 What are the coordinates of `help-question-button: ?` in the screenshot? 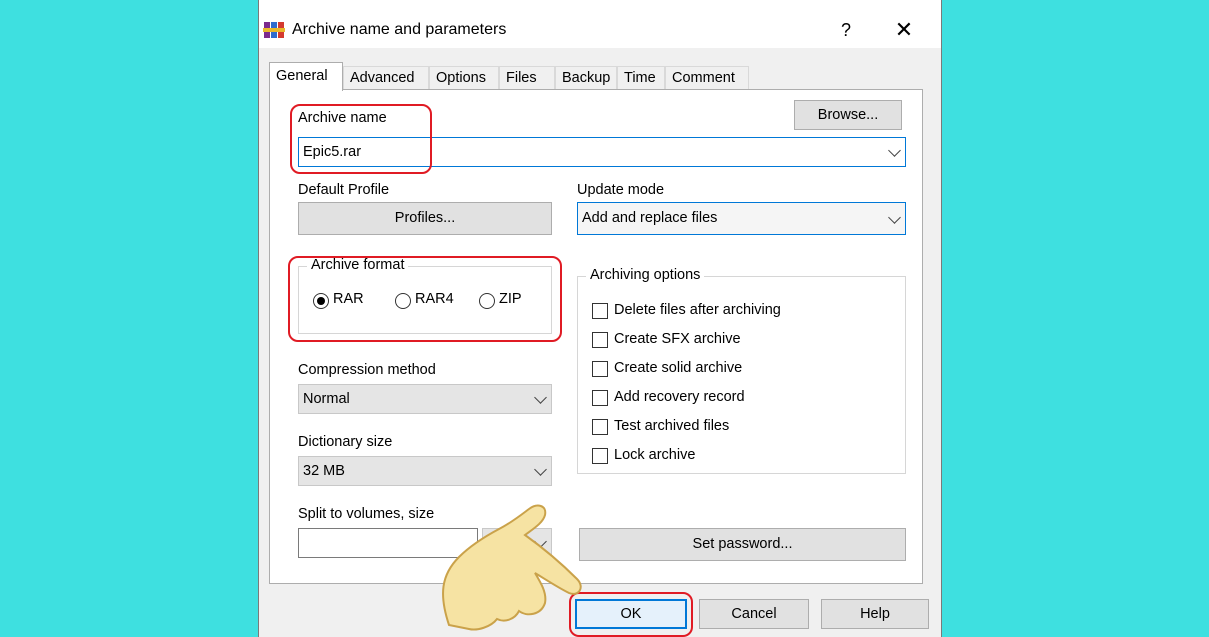 It's located at (846, 30).